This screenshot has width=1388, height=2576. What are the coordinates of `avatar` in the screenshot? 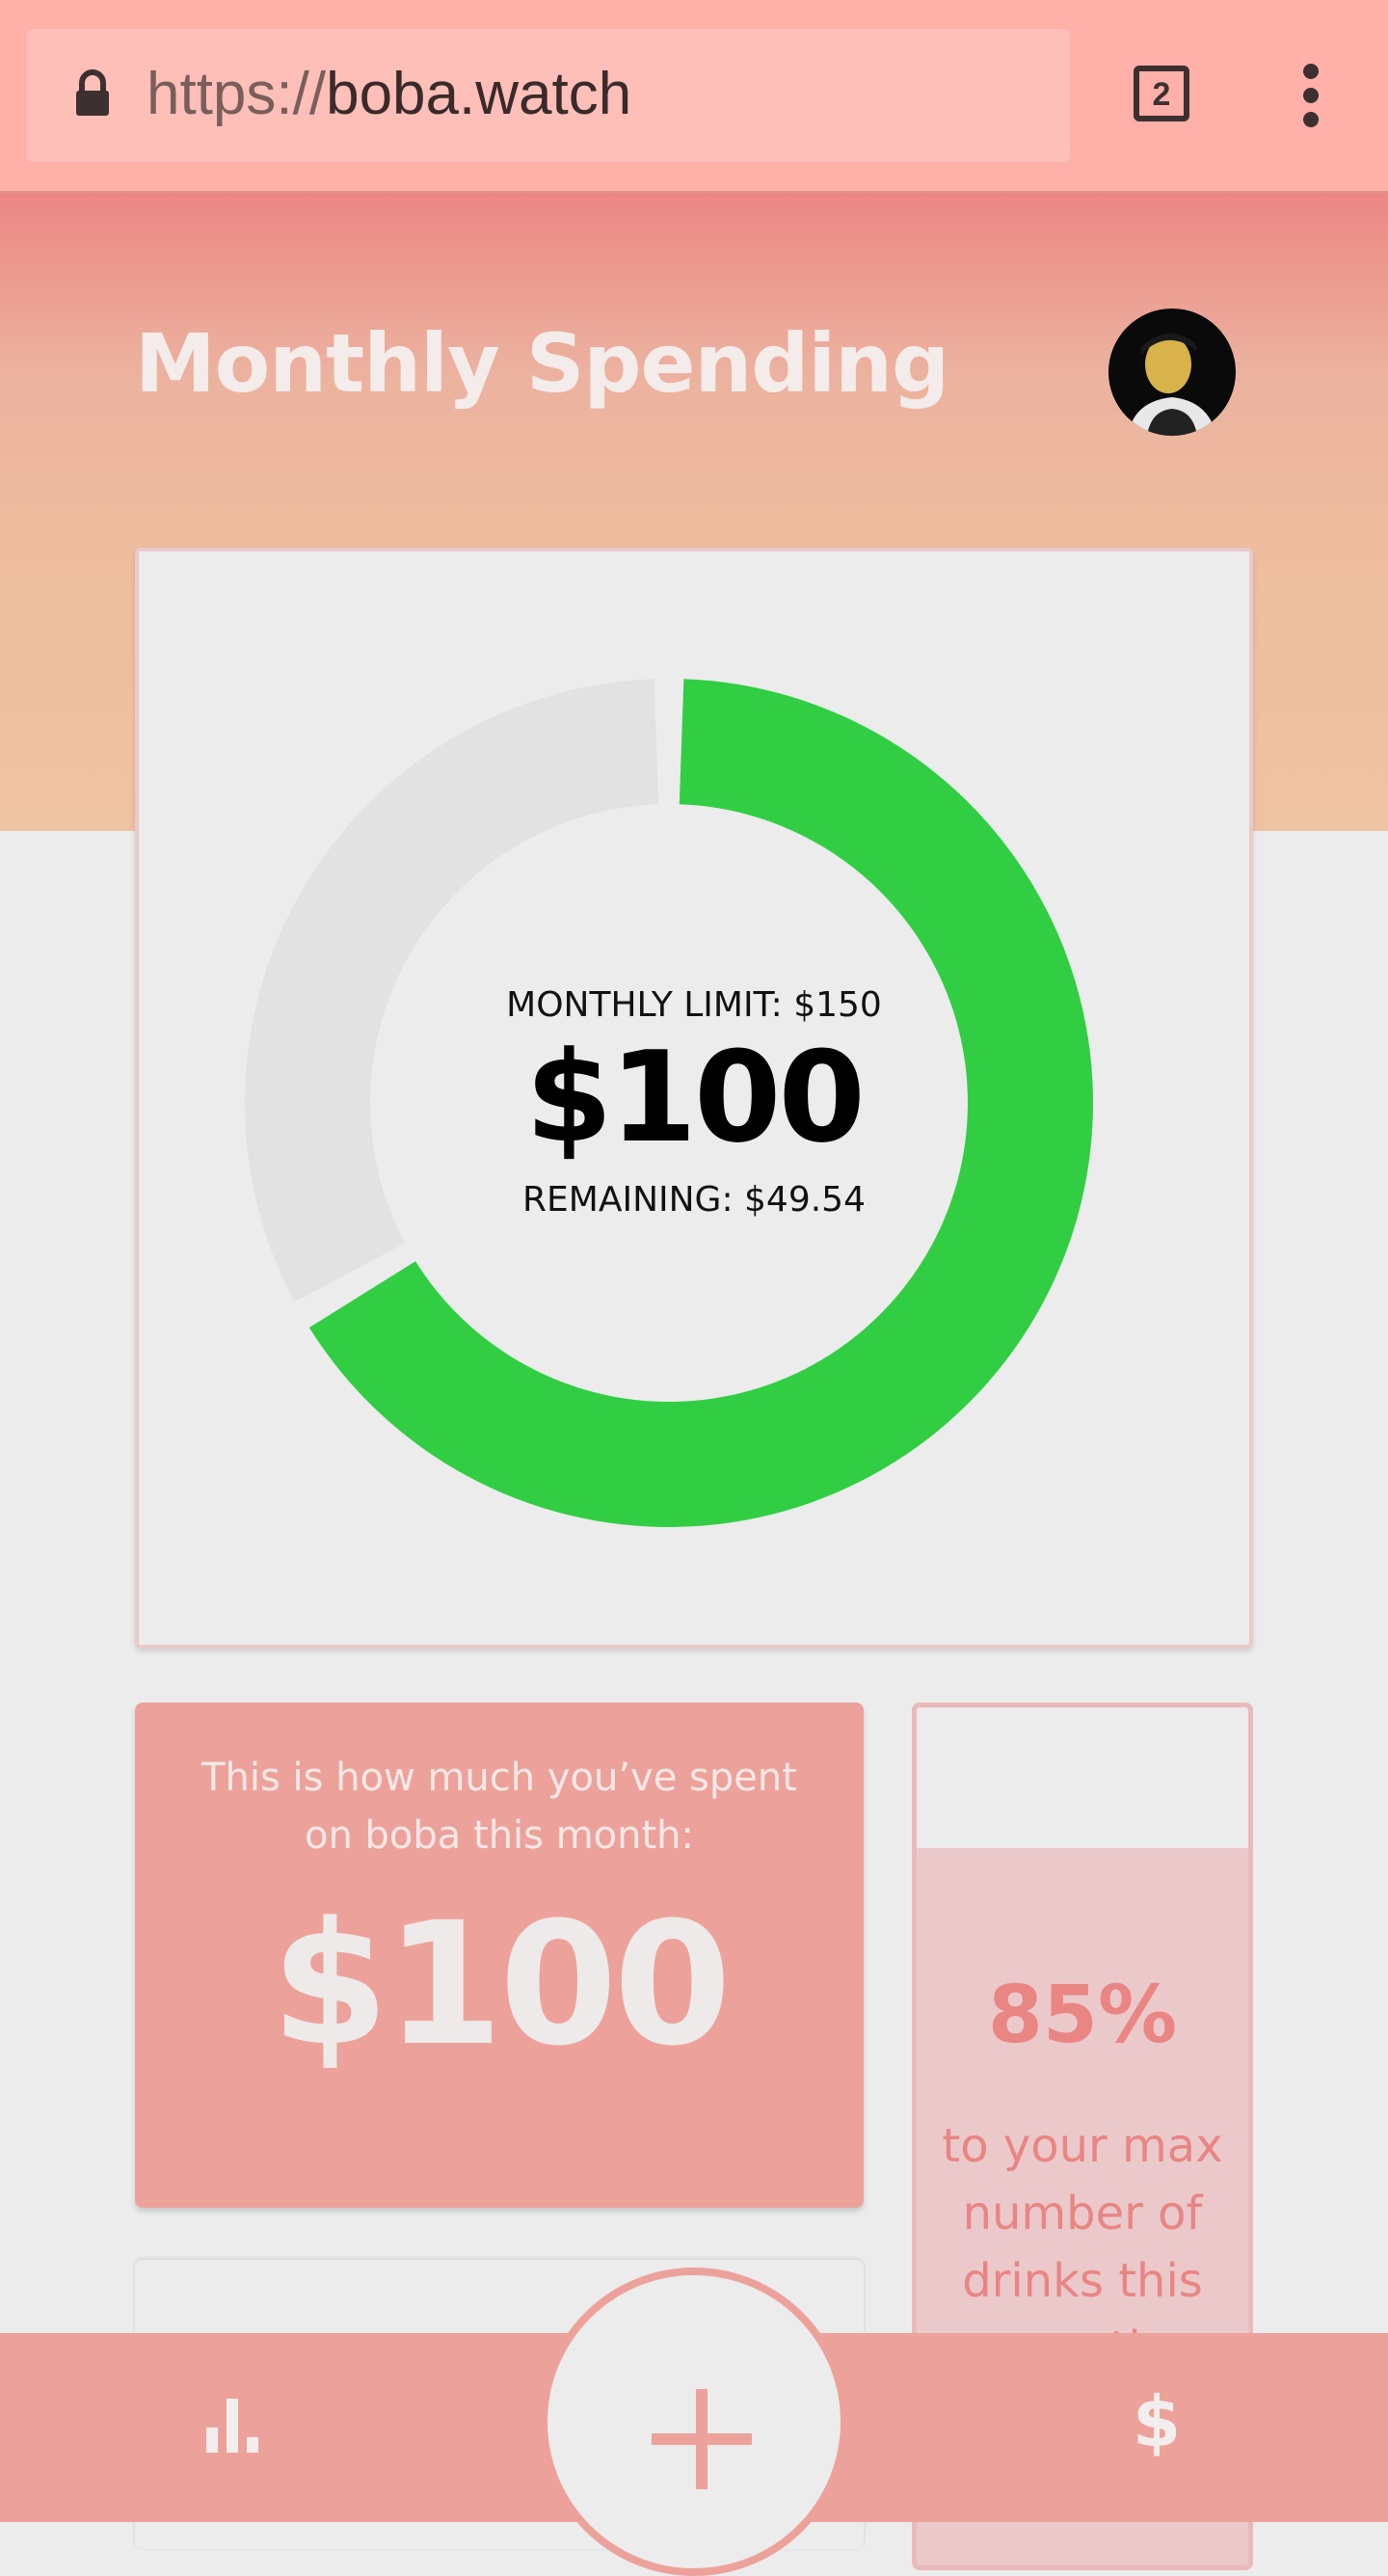 It's located at (1172, 373).